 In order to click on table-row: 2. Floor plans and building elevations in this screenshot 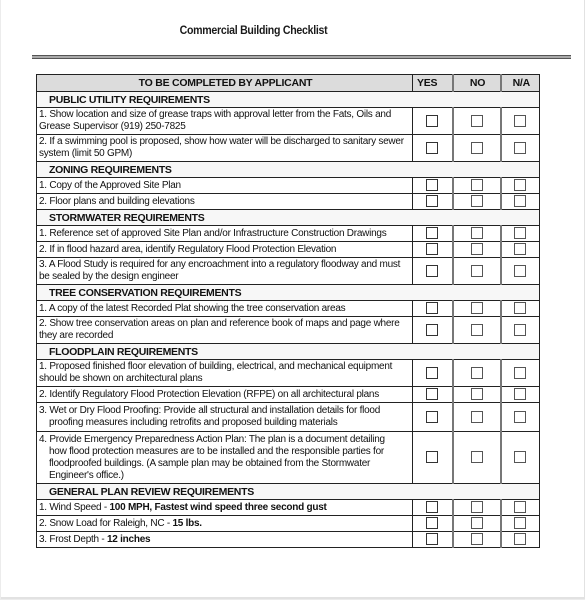, I will do `click(288, 201)`.